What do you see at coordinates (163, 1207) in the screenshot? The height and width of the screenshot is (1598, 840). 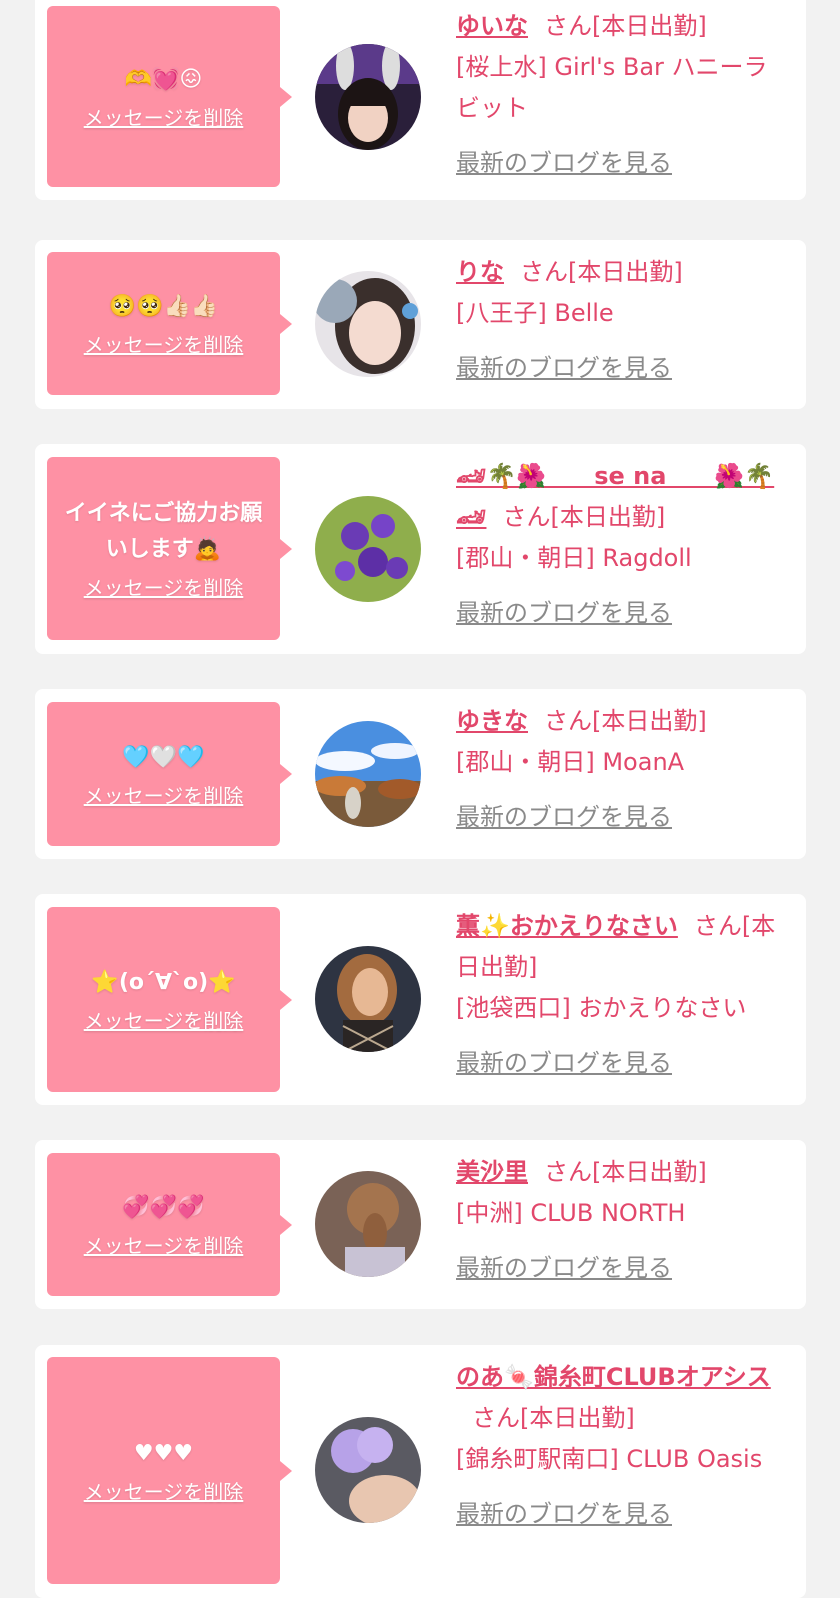 I see `message-text: 💞💞💞` at bounding box center [163, 1207].